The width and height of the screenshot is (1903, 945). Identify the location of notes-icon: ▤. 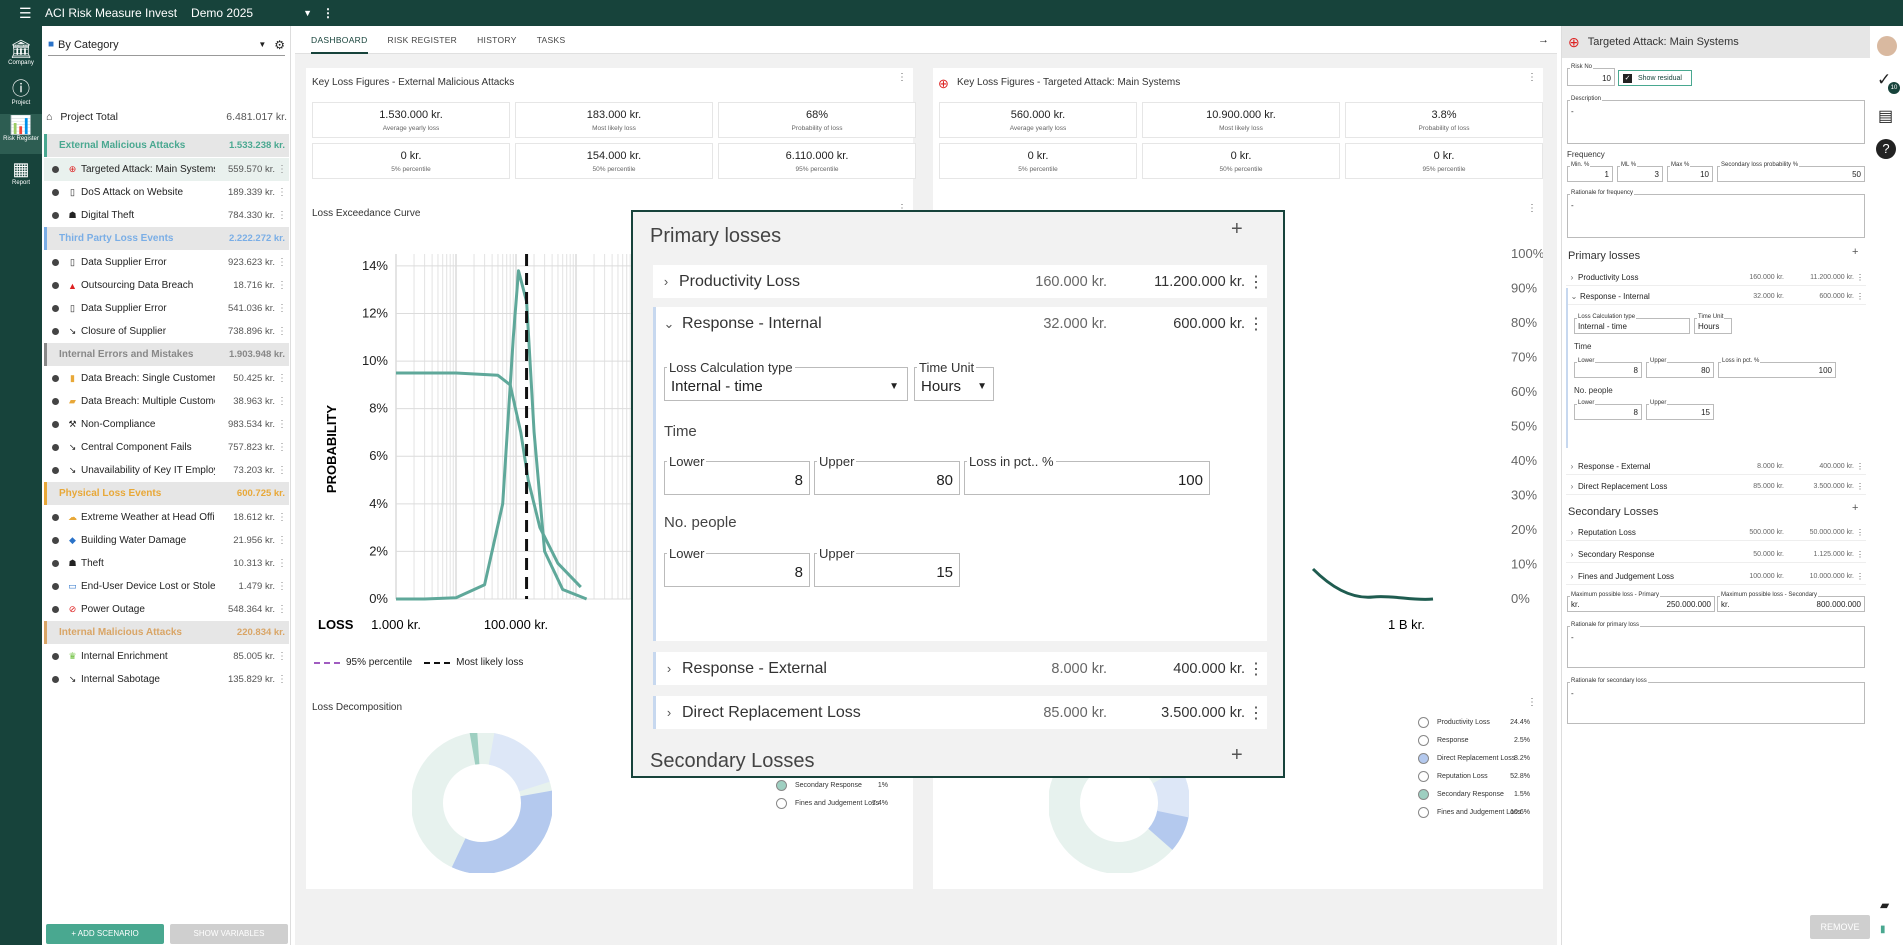
(1885, 116).